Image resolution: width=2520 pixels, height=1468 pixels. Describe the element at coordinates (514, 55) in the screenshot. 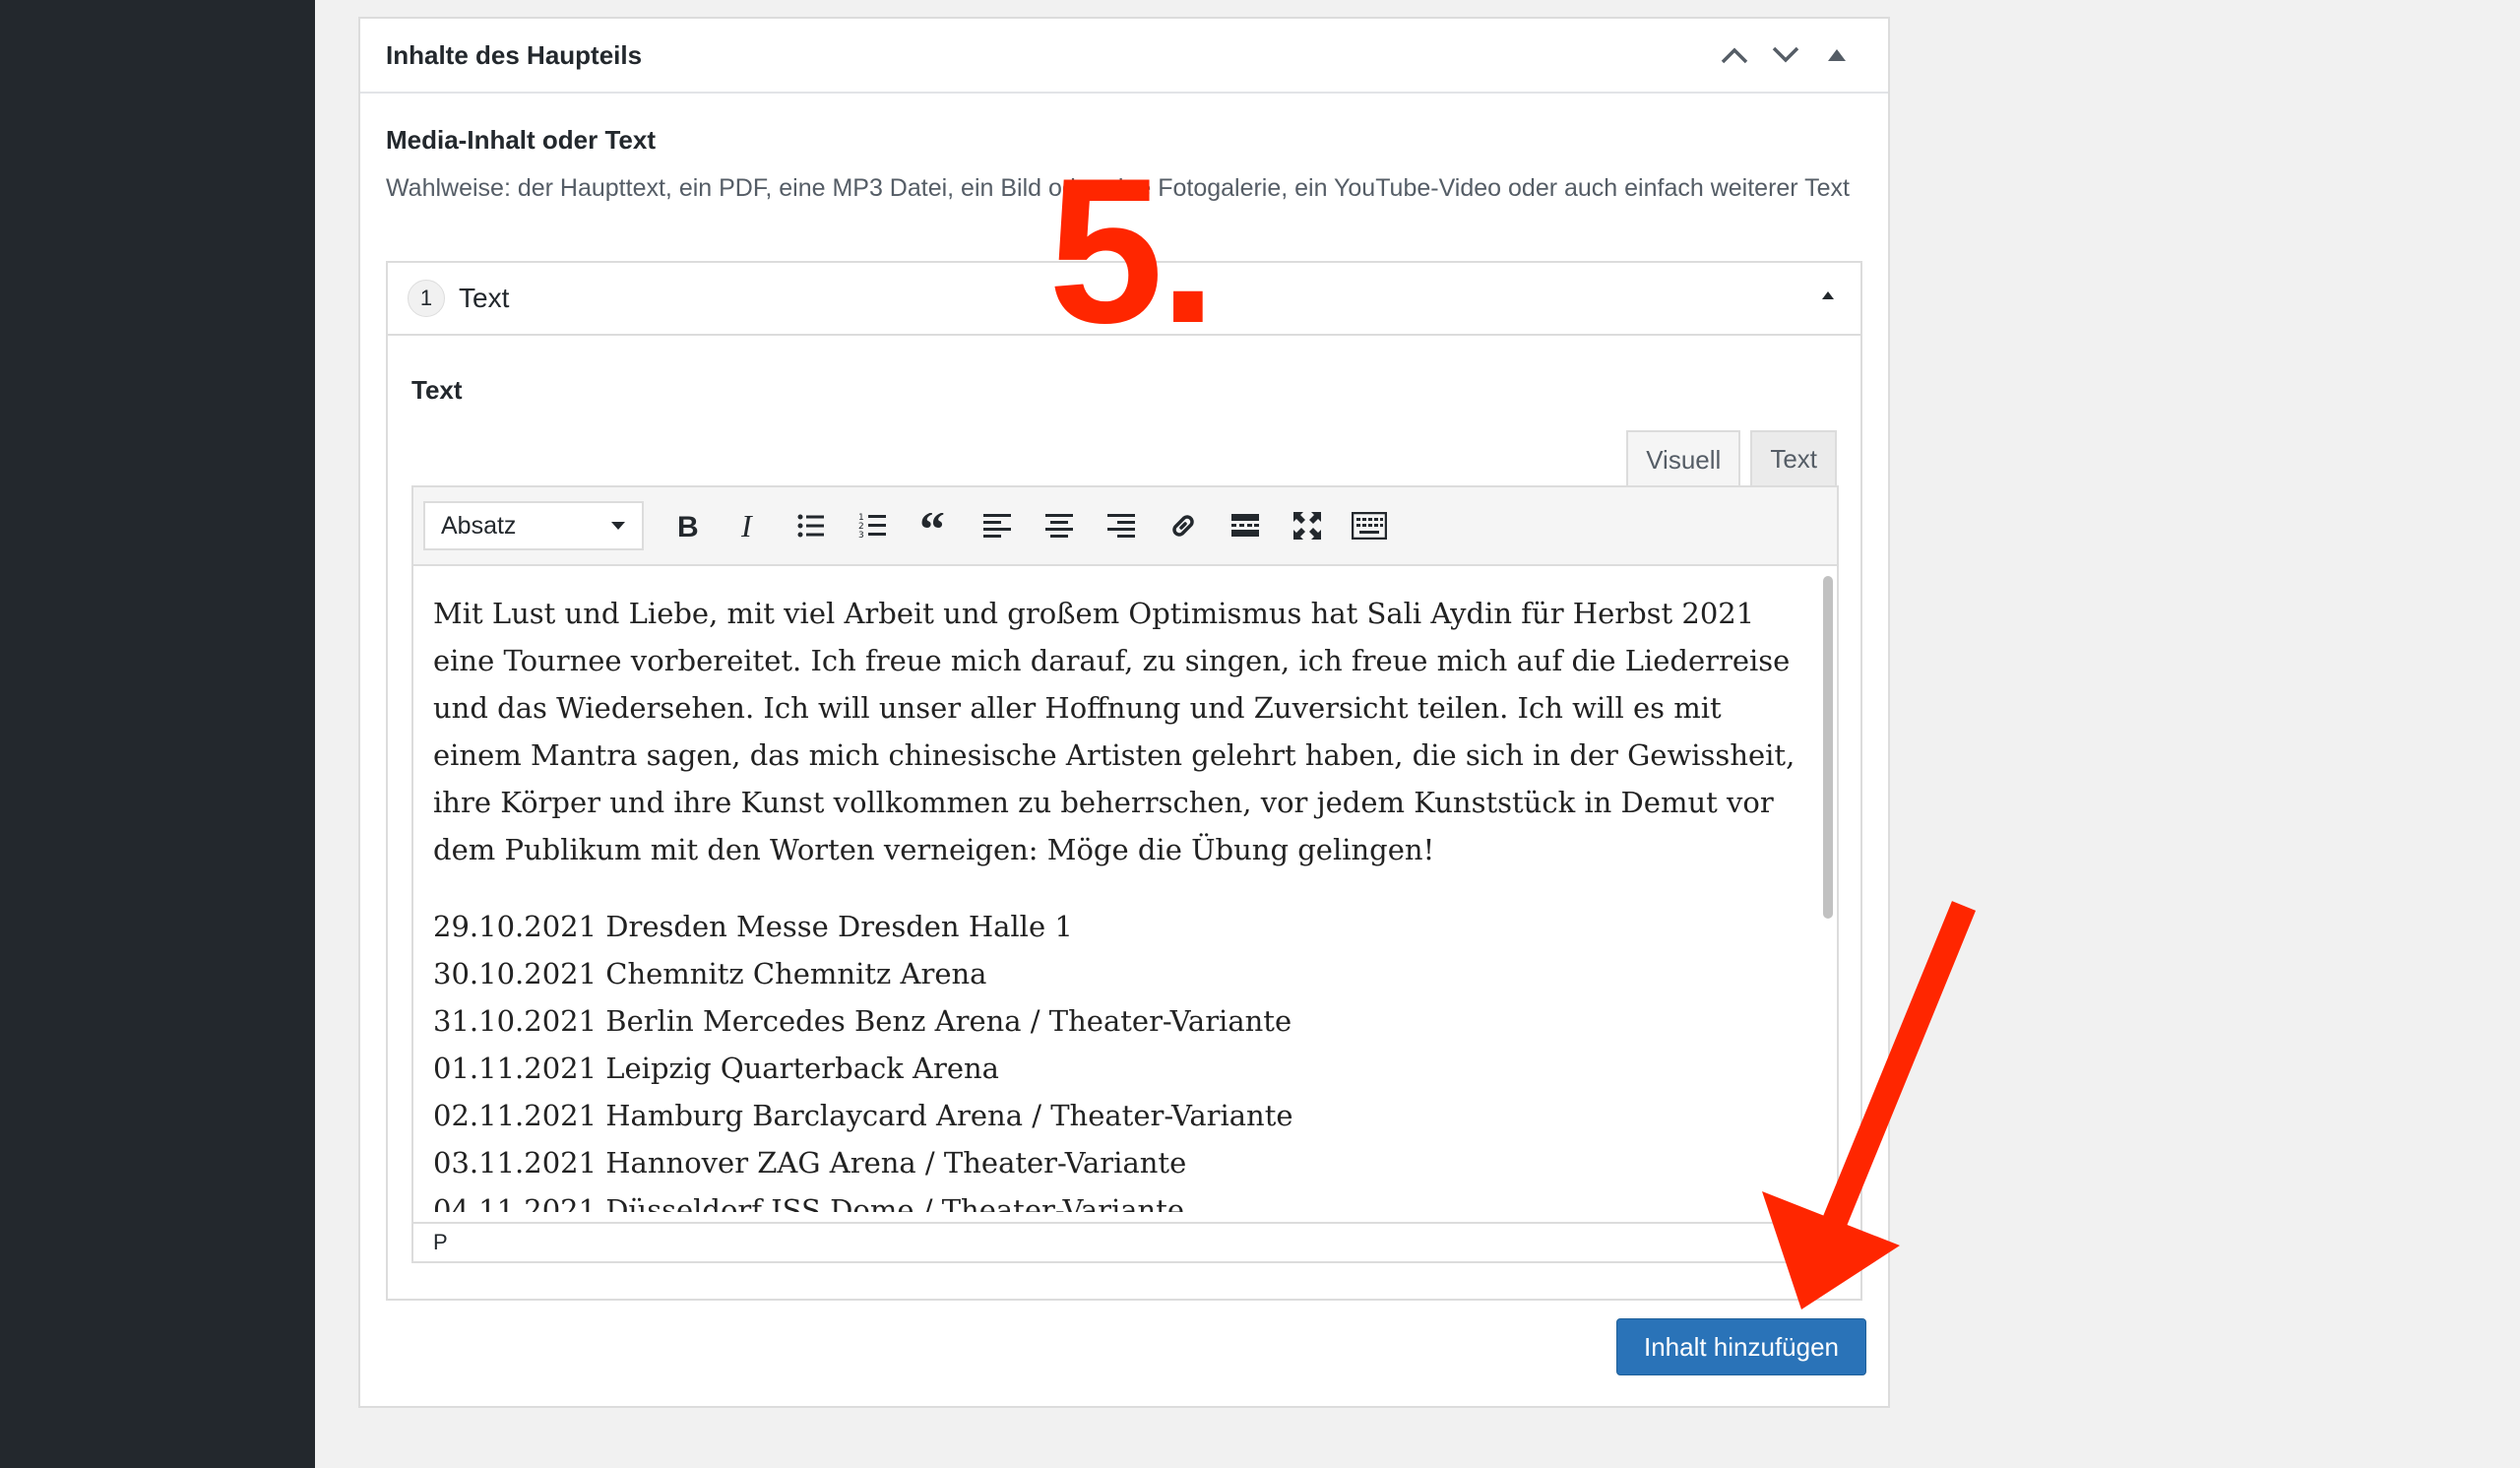

I see `metabox-title: Inhalte des Haupteils` at that location.